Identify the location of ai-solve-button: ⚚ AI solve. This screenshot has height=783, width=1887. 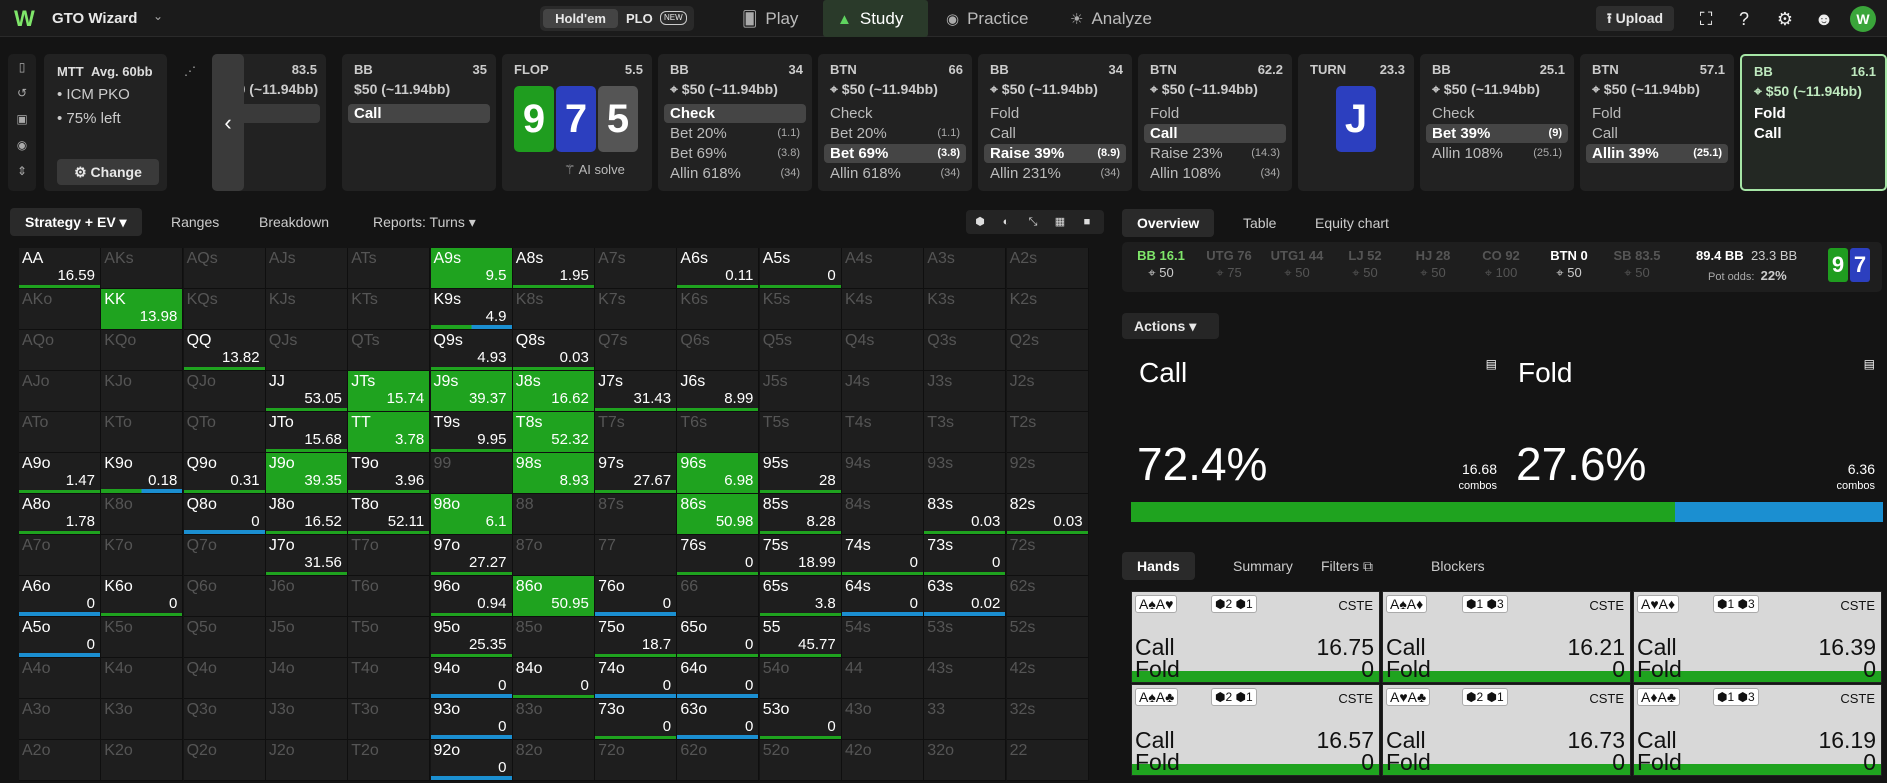
(594, 170).